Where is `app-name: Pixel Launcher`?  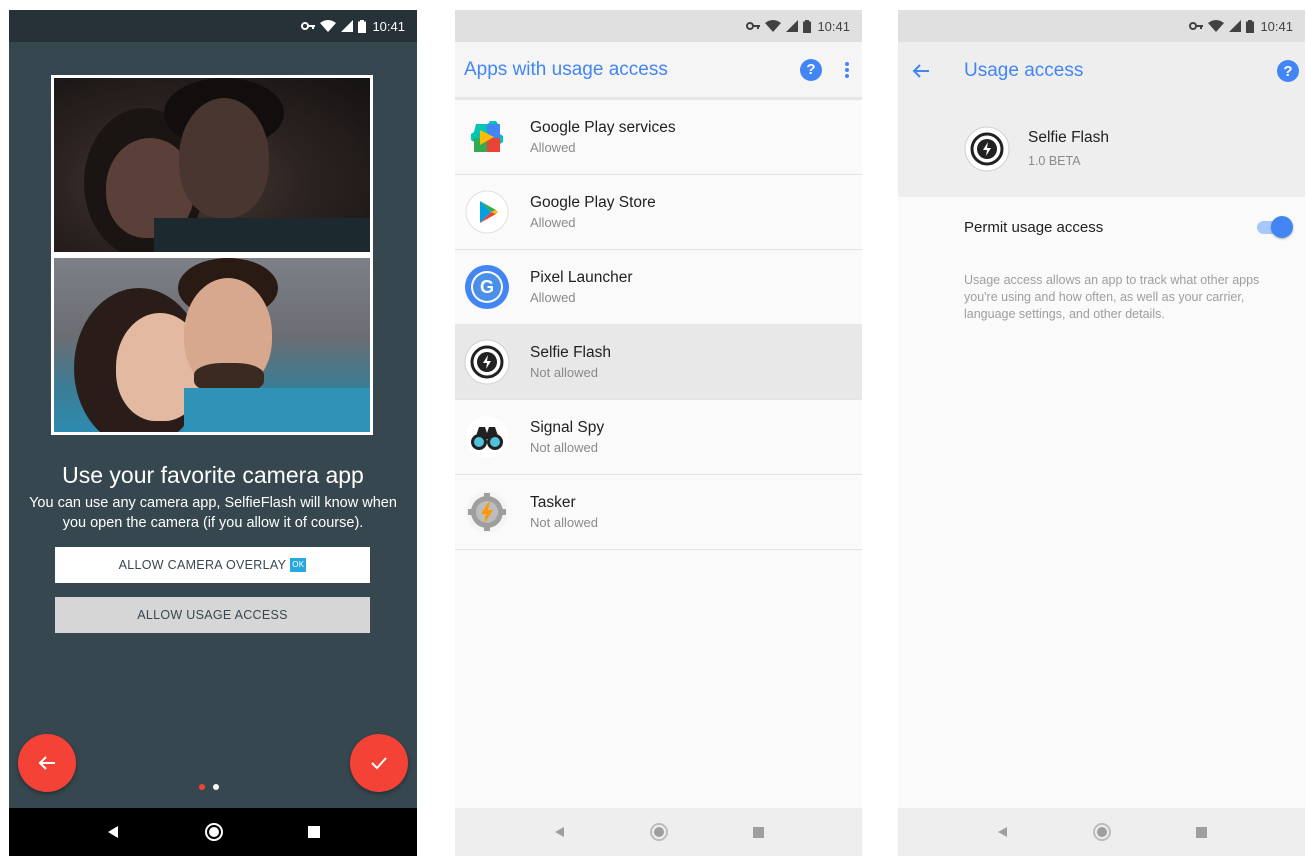
app-name: Pixel Launcher is located at coordinates (581, 277).